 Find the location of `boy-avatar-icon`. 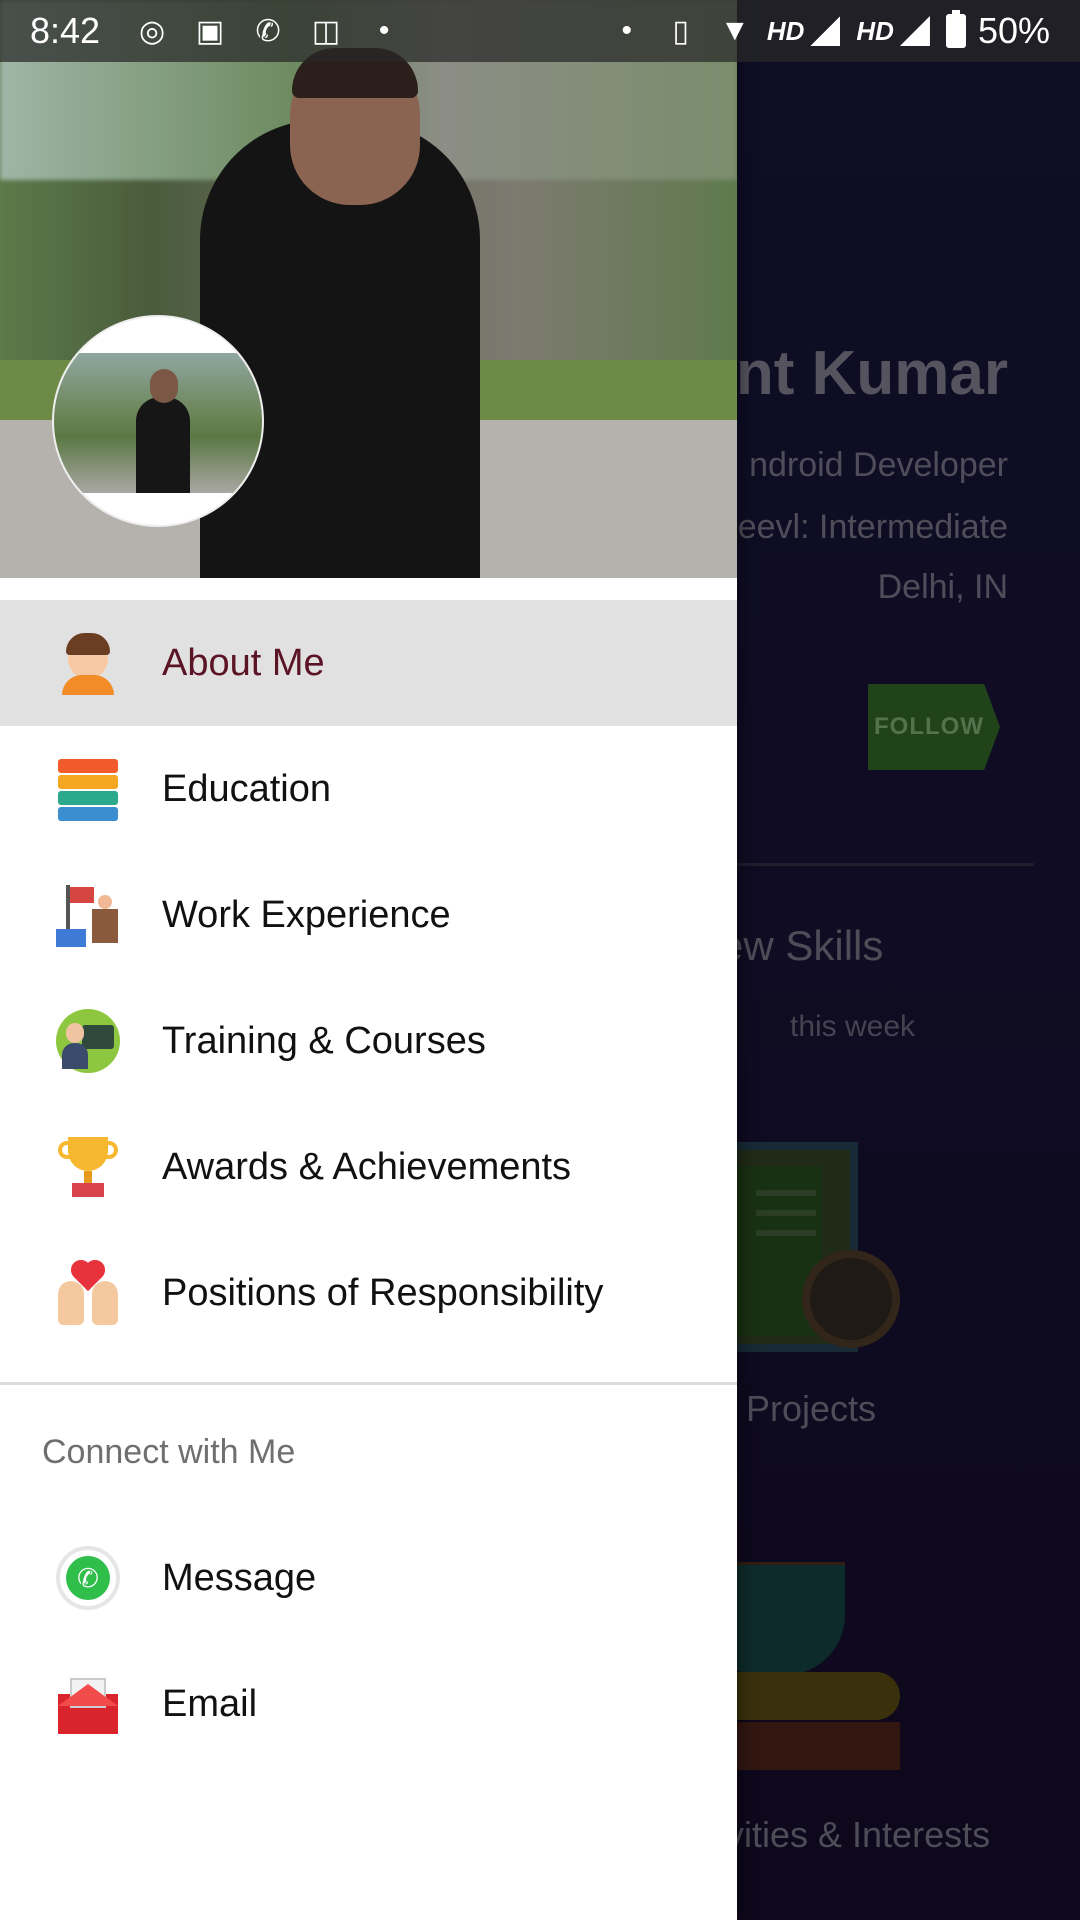

boy-avatar-icon is located at coordinates (88, 663).